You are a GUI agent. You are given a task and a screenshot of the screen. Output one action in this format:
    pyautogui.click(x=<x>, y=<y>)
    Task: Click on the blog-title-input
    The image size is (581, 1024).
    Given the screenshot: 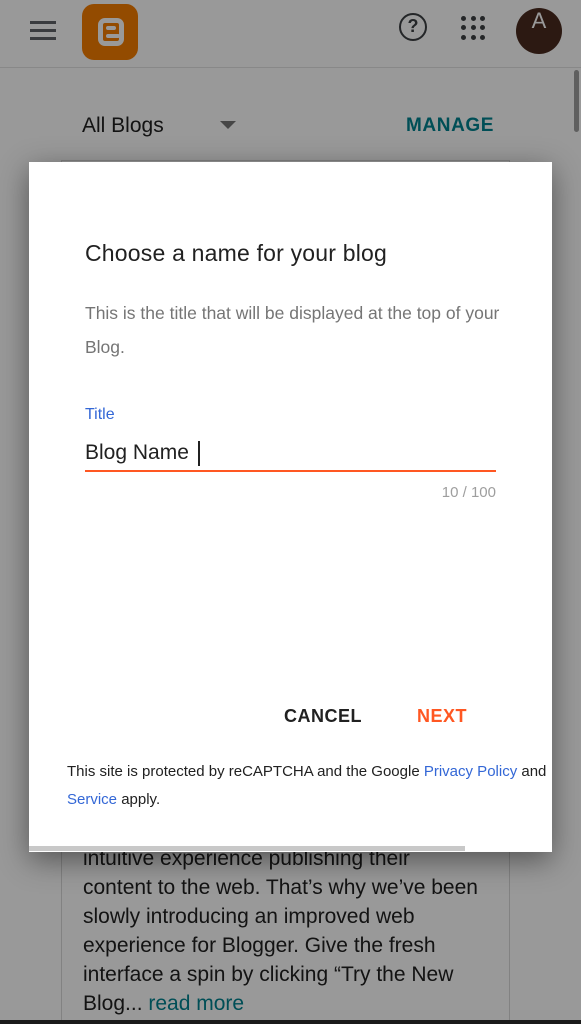 What is the action you would take?
    pyautogui.click(x=290, y=454)
    